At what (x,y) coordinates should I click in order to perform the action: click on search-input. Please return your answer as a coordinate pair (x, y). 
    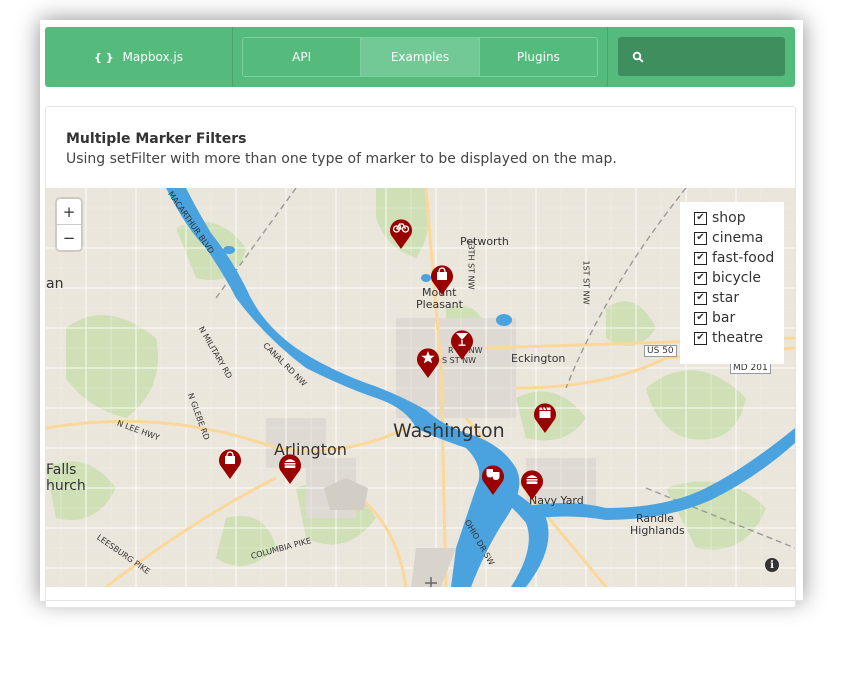
    Looking at the image, I should click on (712, 56).